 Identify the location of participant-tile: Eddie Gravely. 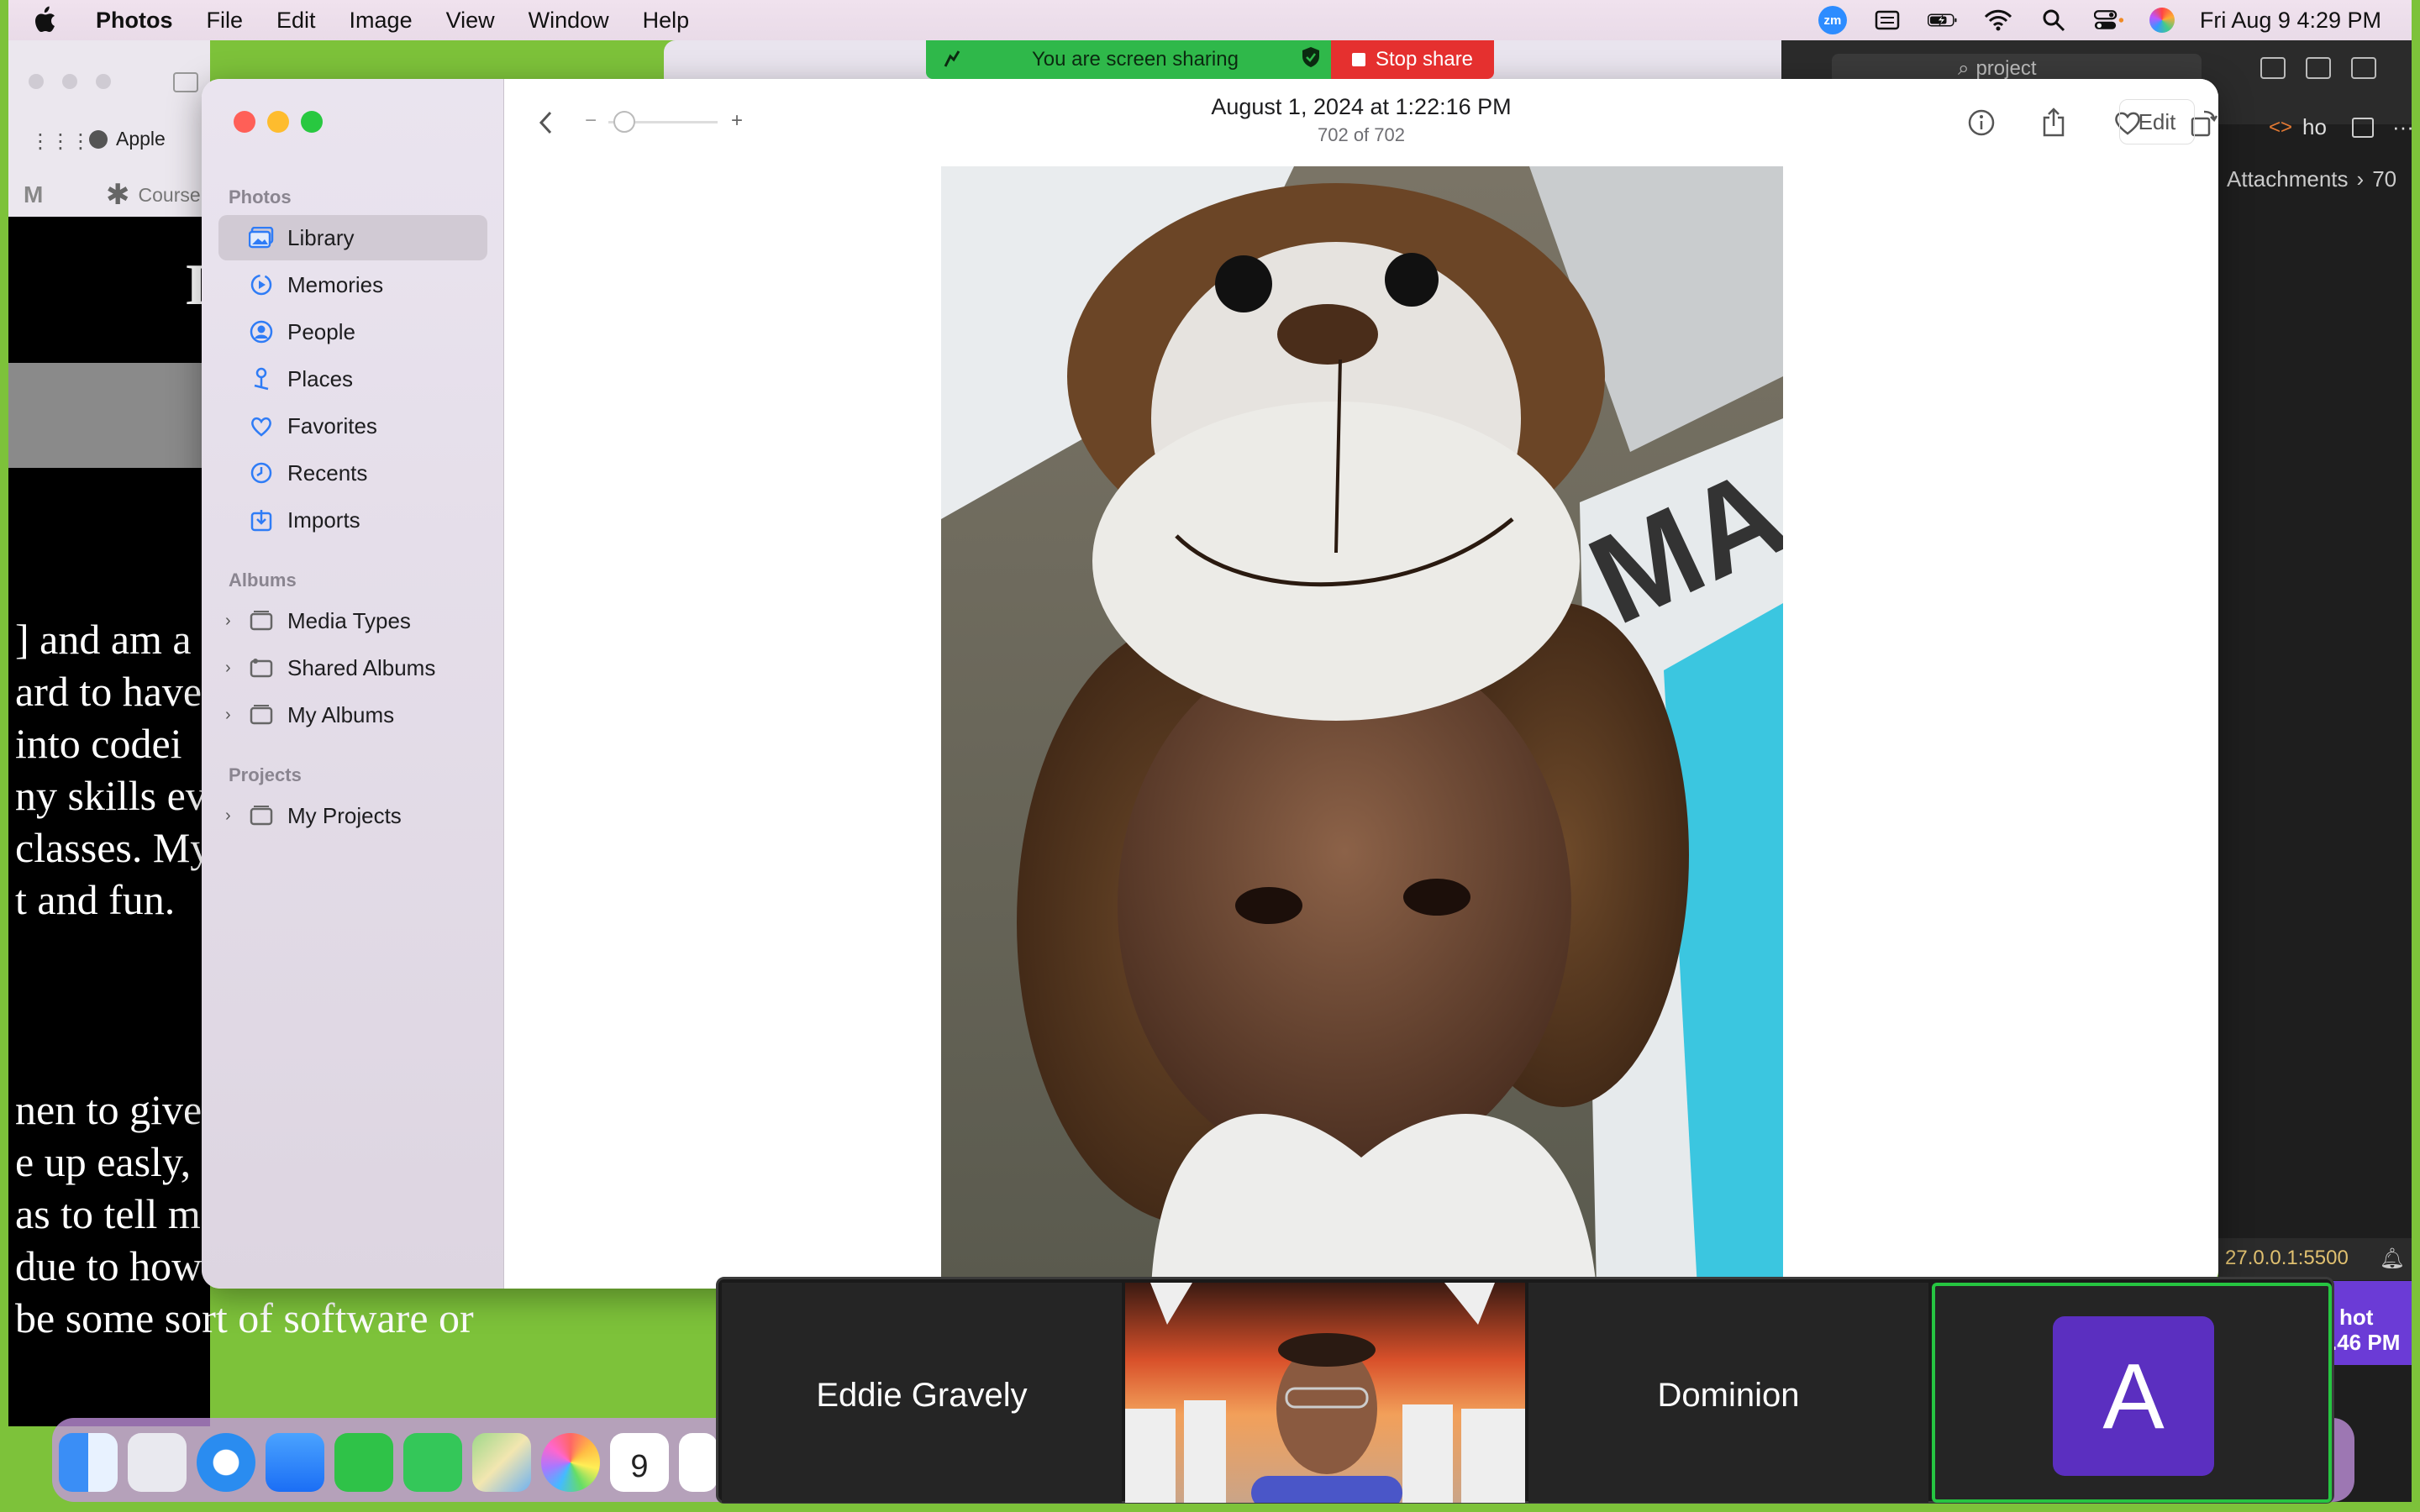
(922, 1393).